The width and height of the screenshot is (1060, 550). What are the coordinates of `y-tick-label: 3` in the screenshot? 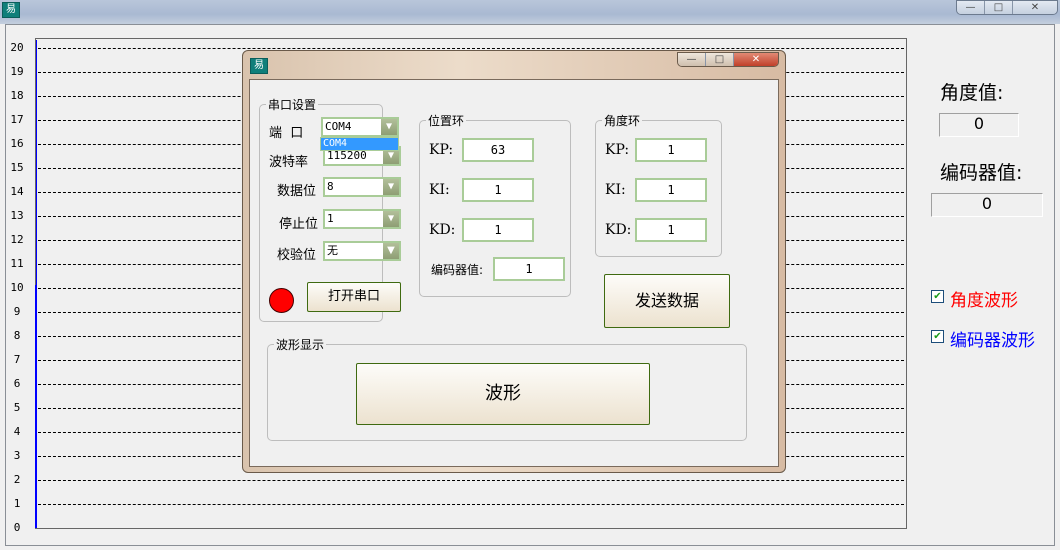 It's located at (17, 455).